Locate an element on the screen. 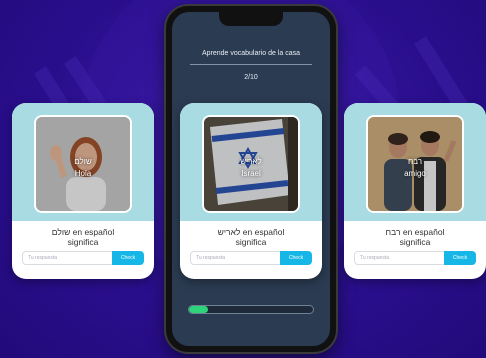  photo-two-friends: רבח amigo is located at coordinates (415, 164).